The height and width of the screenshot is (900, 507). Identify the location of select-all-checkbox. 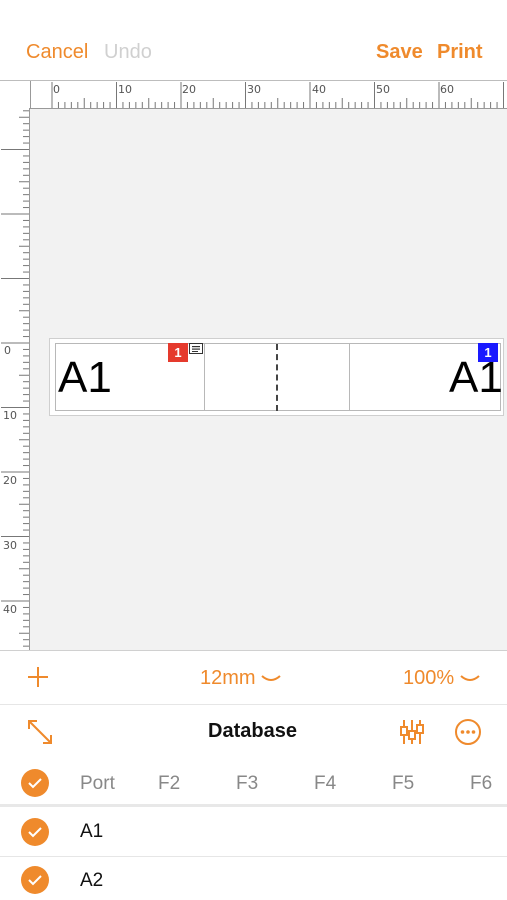
(35, 783).